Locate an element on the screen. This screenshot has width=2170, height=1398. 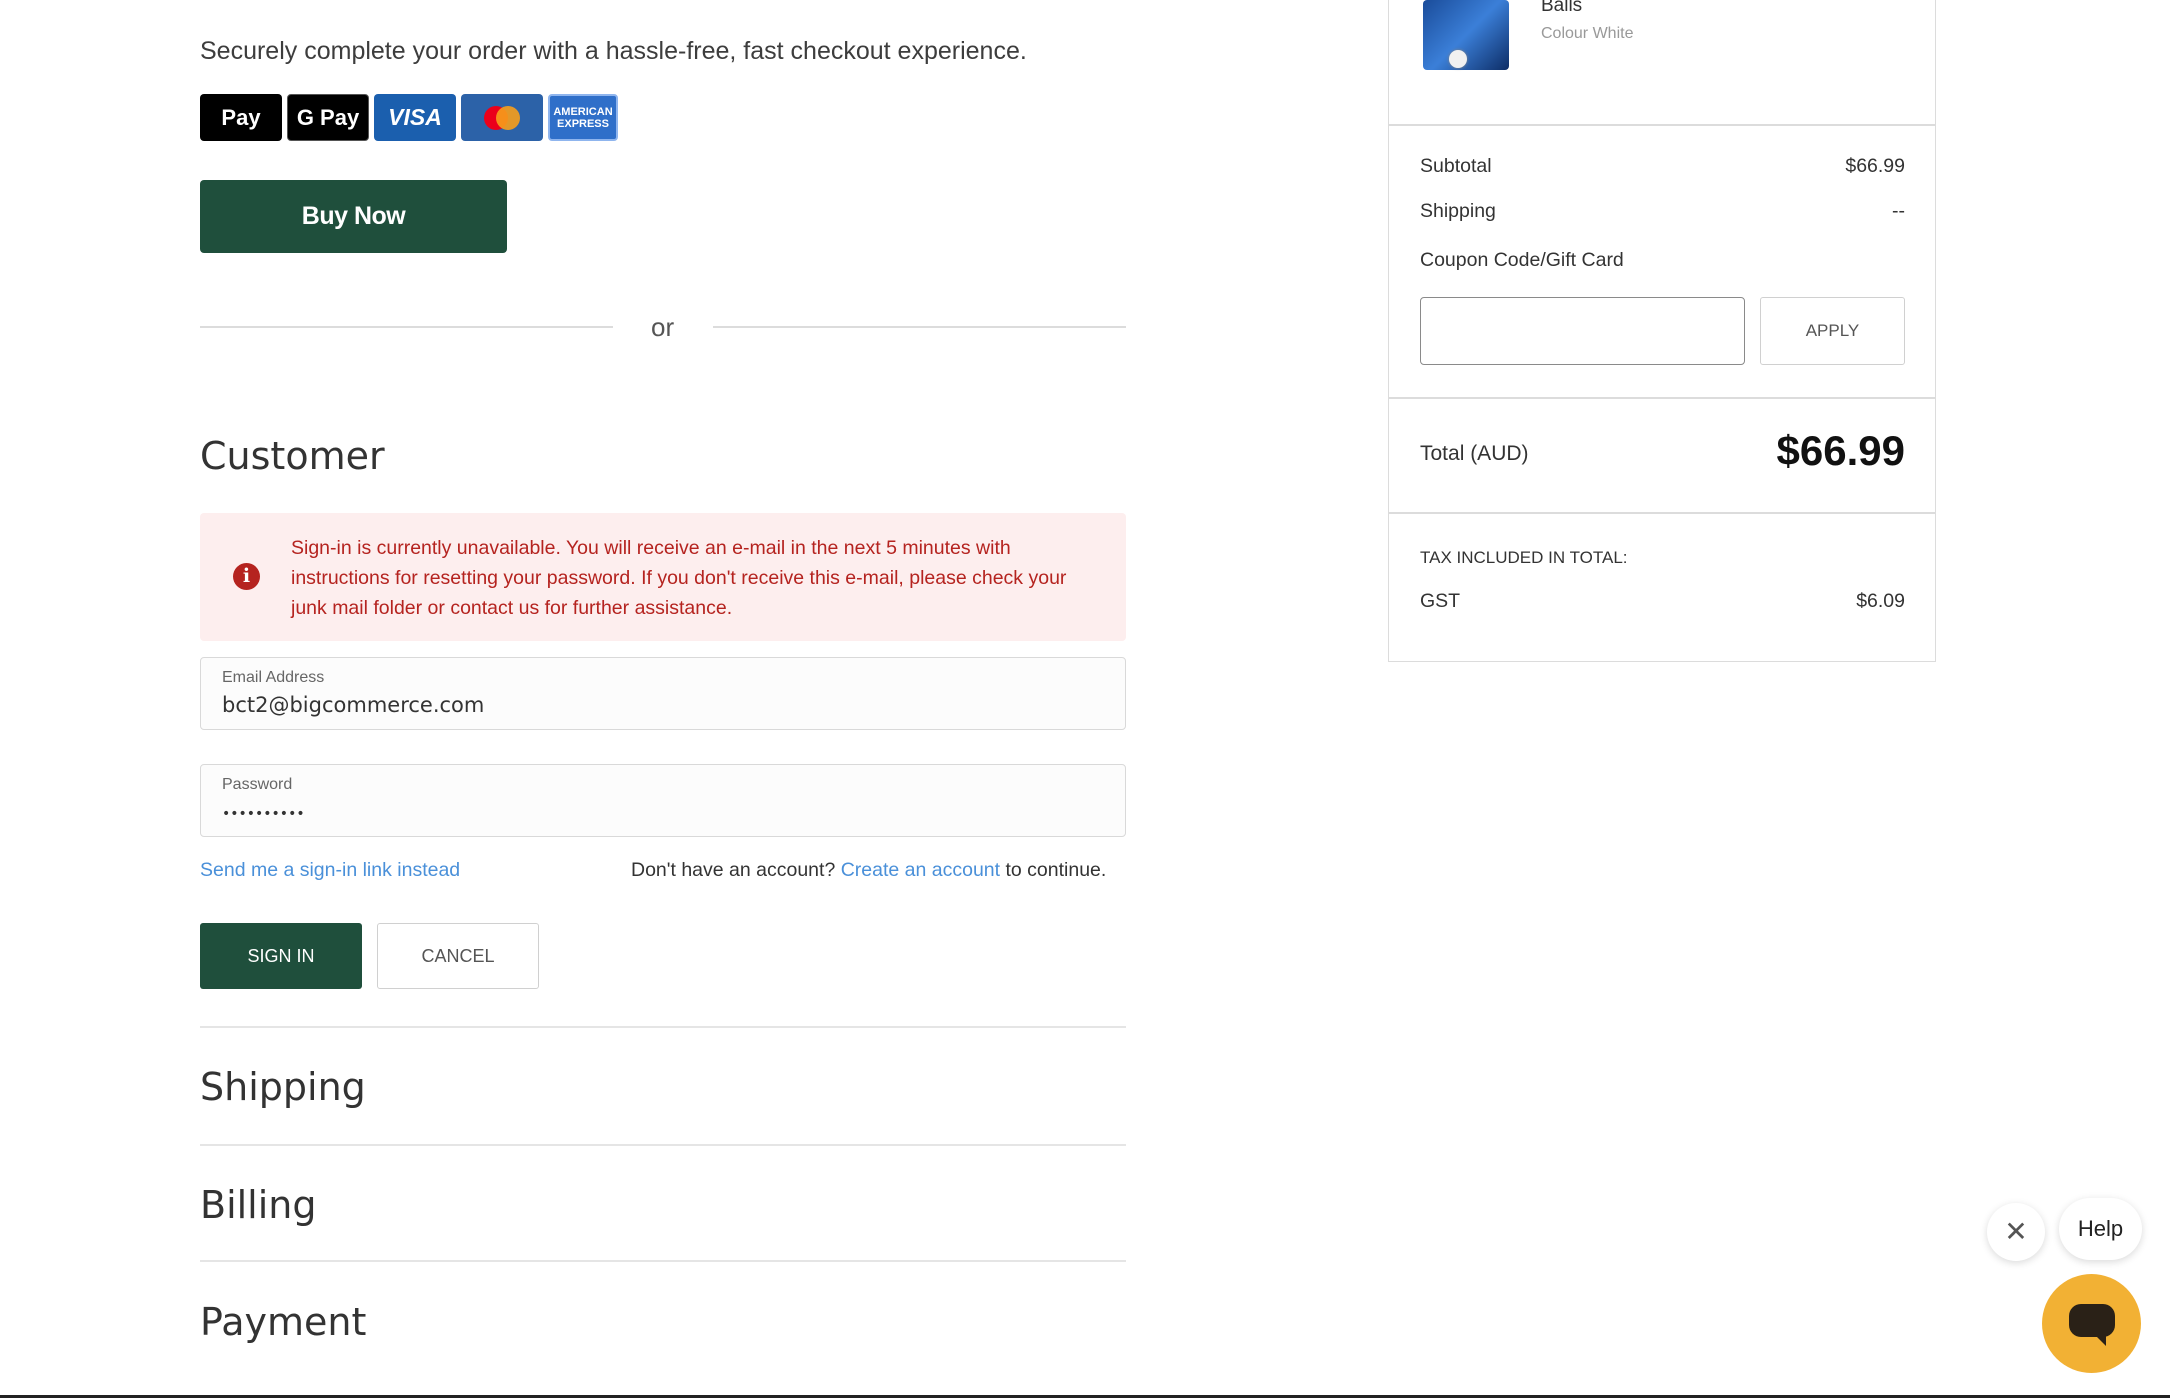
help-bubble: Help is located at coordinates (2100, 1229).